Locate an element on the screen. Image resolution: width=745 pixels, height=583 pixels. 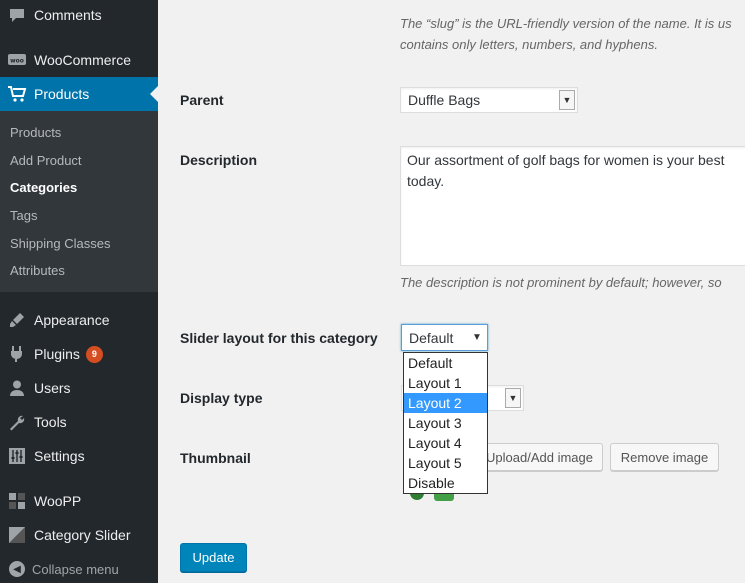
comment-icon is located at coordinates (17, 15).